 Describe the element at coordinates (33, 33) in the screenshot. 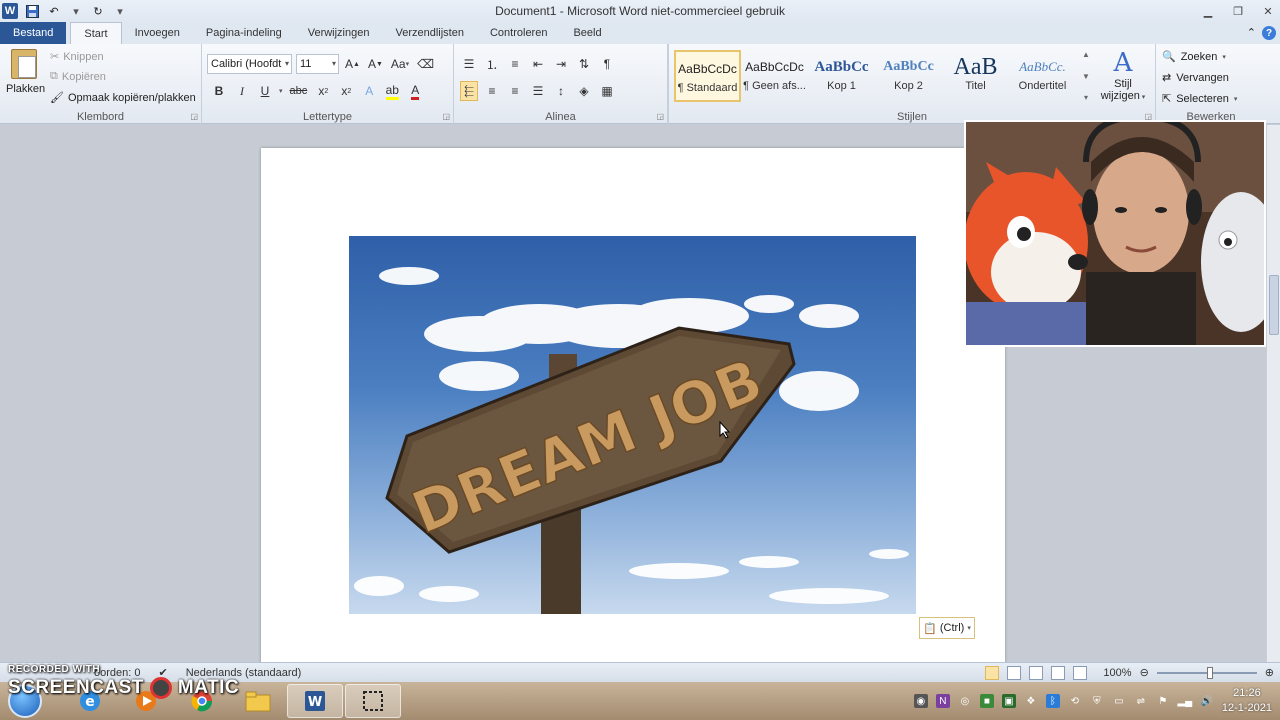

I see `tab-file: Bestand` at that location.